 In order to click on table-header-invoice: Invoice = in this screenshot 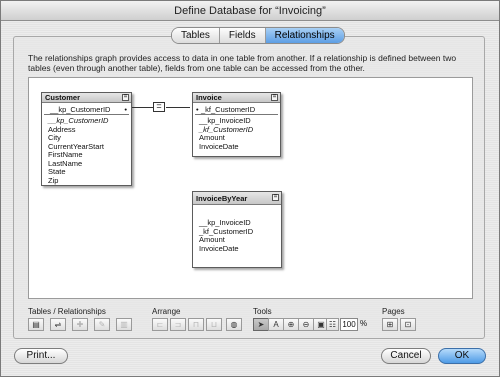, I will do `click(236, 98)`.